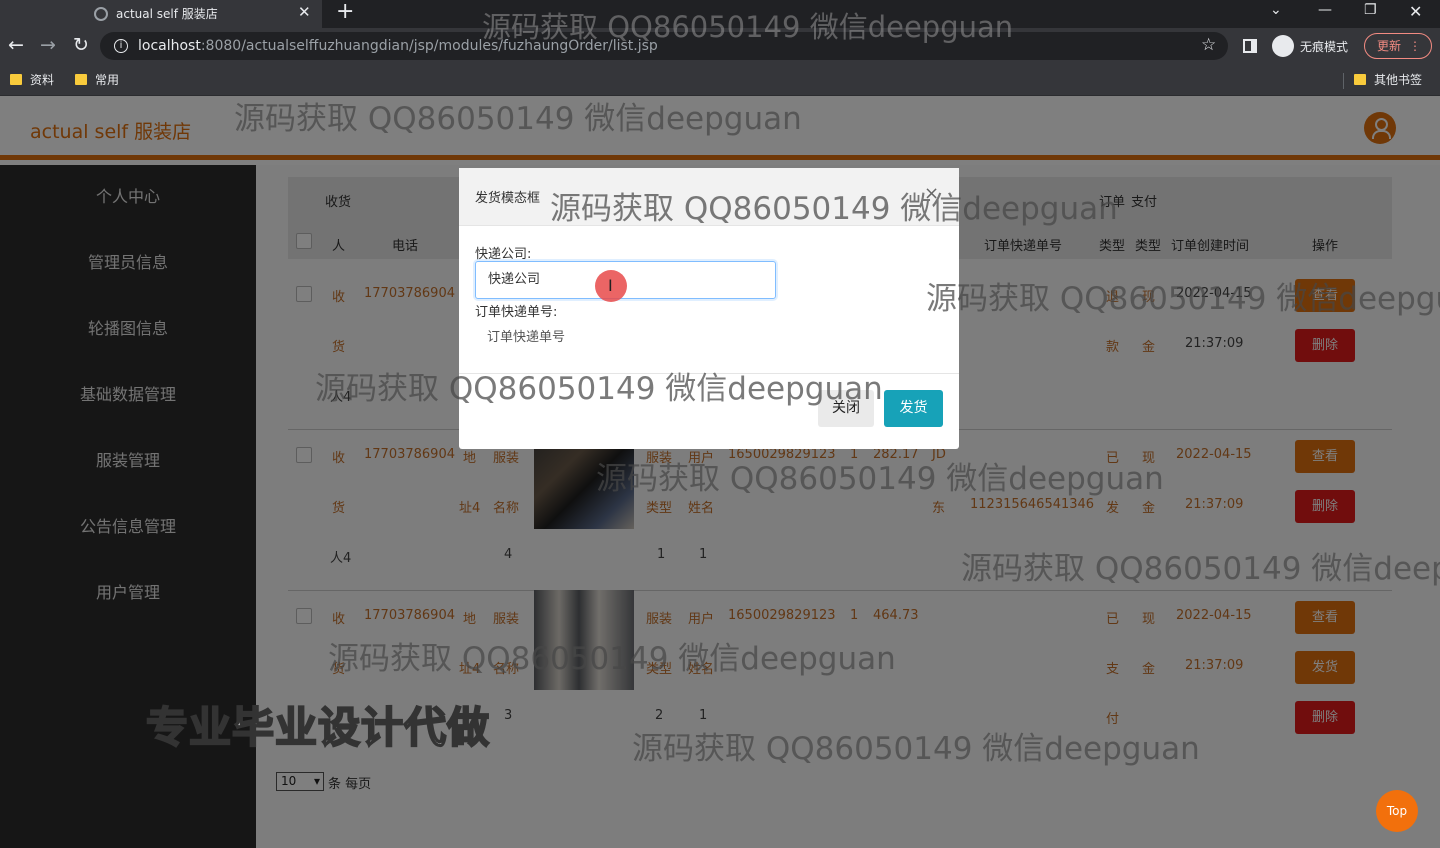  What do you see at coordinates (1370, 10) in the screenshot?
I see `maximize-icon: ❐` at bounding box center [1370, 10].